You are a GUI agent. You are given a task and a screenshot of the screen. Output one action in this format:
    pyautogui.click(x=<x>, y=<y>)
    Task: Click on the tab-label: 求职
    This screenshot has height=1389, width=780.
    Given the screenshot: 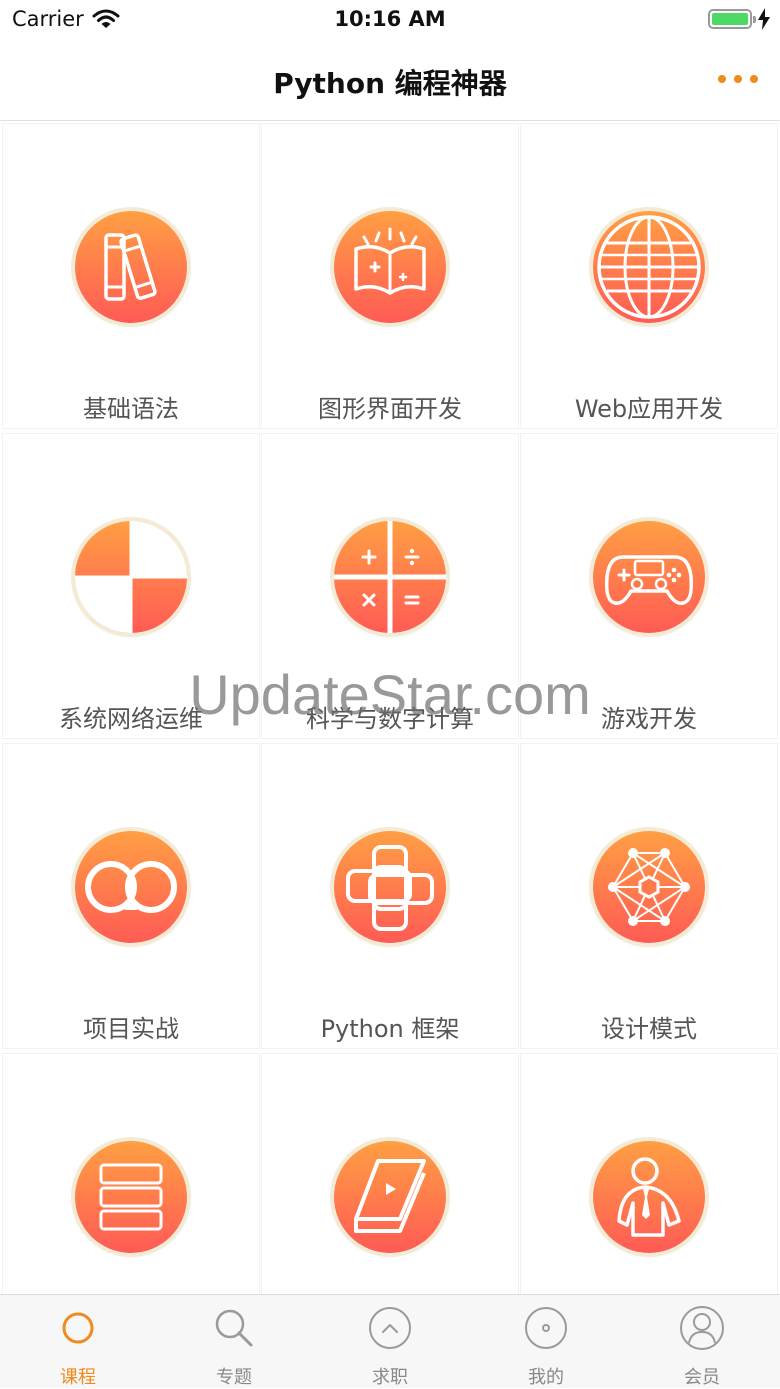 What is the action you would take?
    pyautogui.click(x=390, y=1377)
    